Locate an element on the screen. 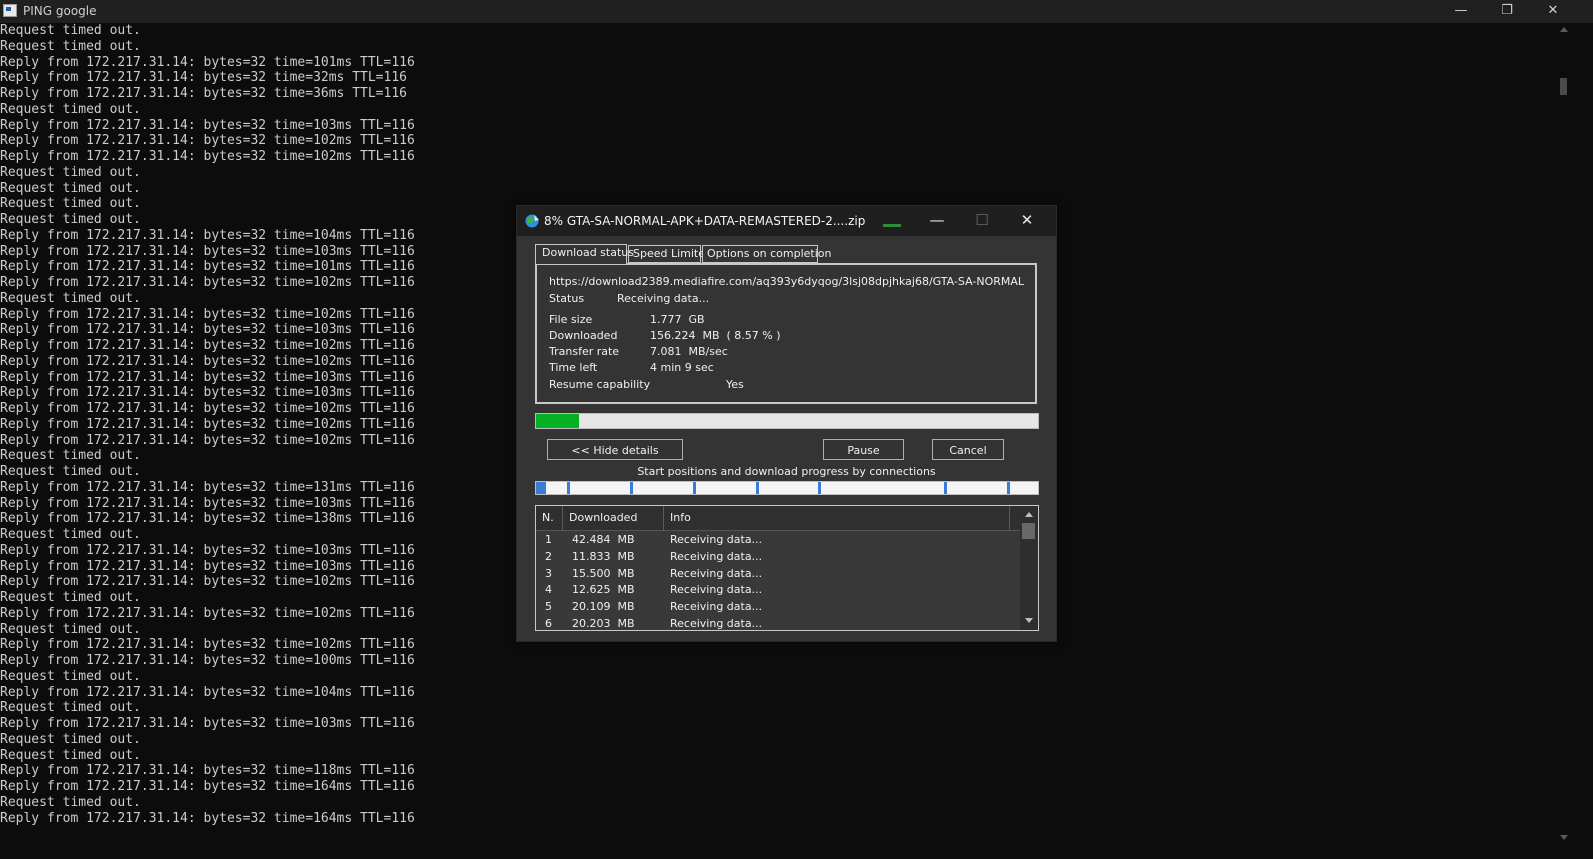 The height and width of the screenshot is (859, 1593). connection-number: 2 is located at coordinates (548, 556).